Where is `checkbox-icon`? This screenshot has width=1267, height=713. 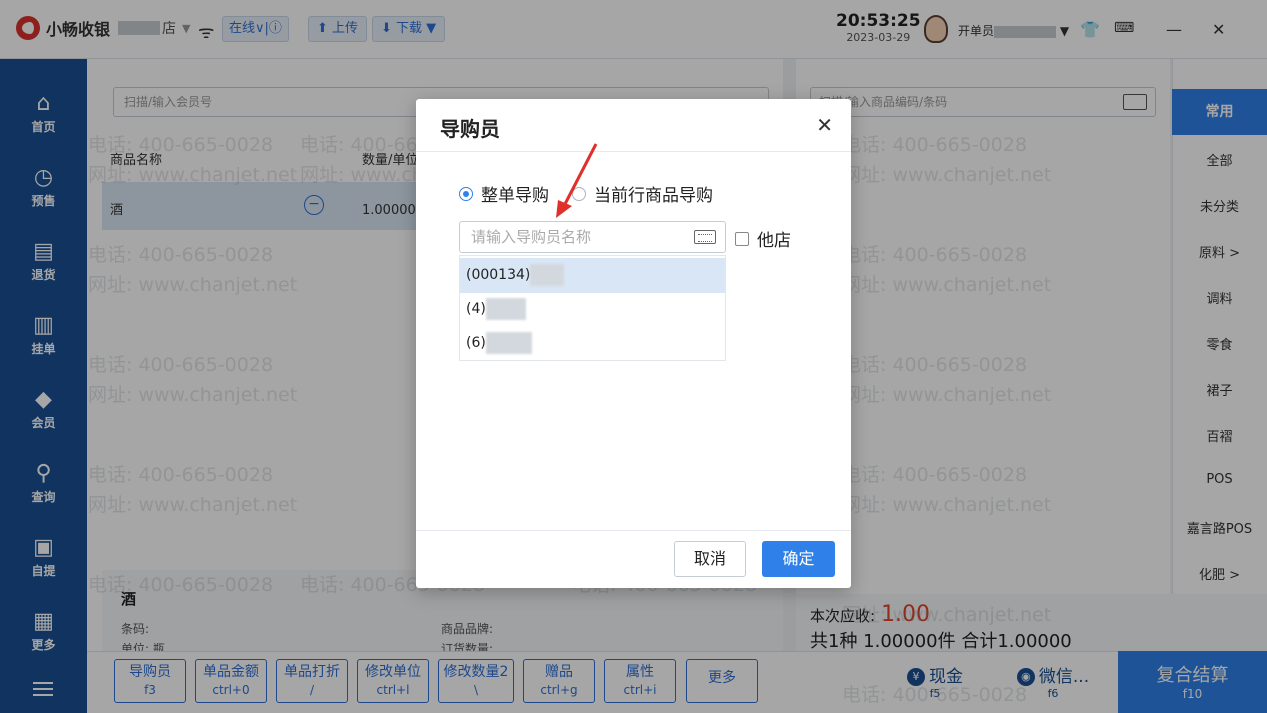
checkbox-icon is located at coordinates (742, 238).